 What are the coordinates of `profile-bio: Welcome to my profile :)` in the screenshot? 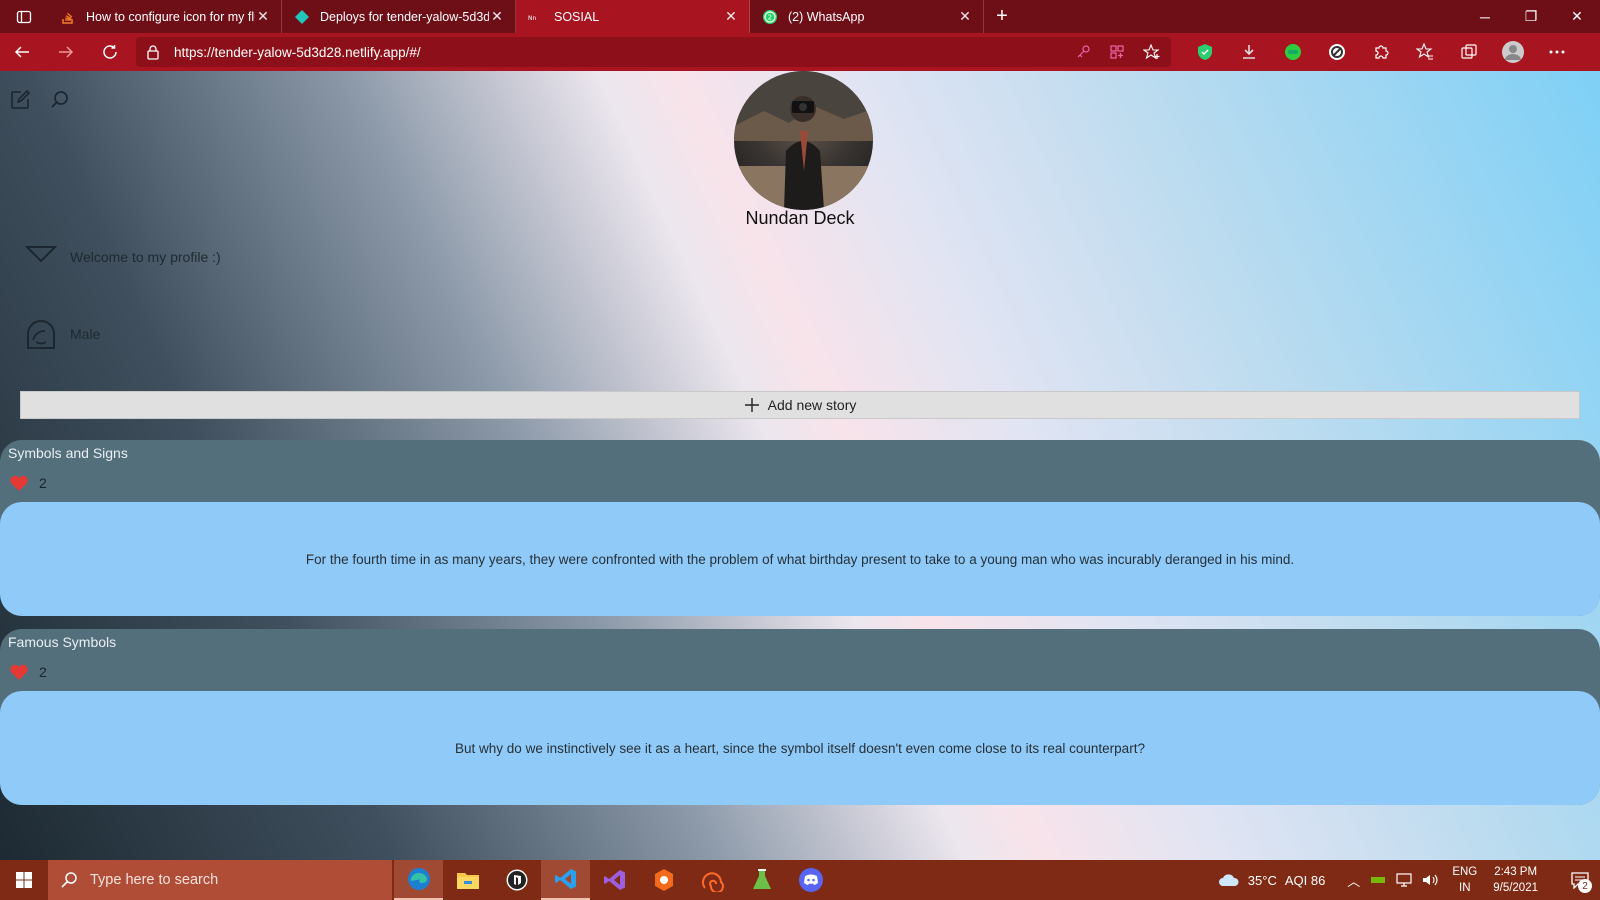 It's located at (145, 257).